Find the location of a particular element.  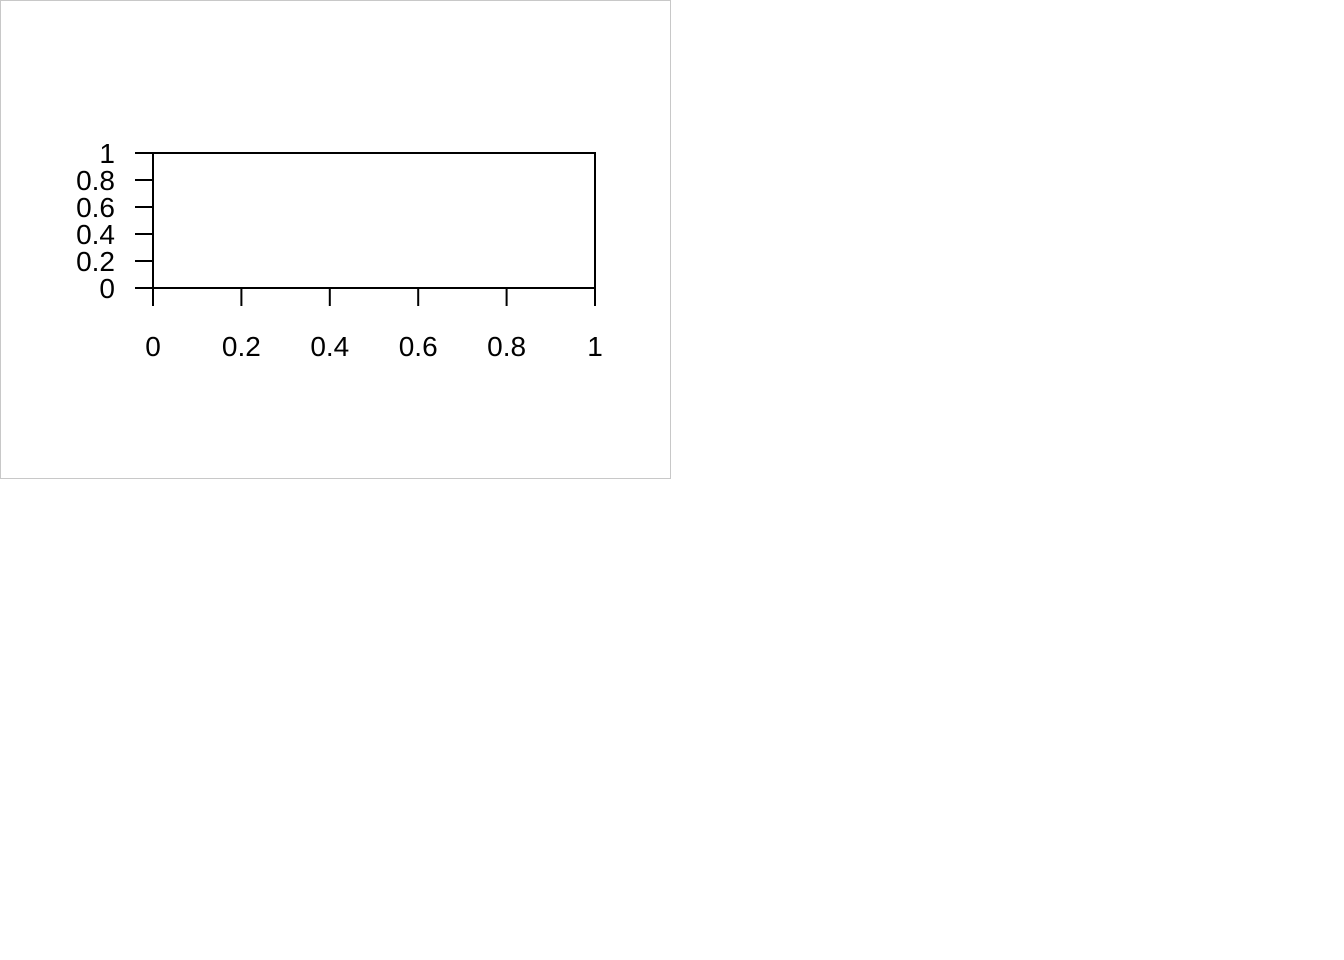

y-tick-label: 0.2 is located at coordinates (95, 261).